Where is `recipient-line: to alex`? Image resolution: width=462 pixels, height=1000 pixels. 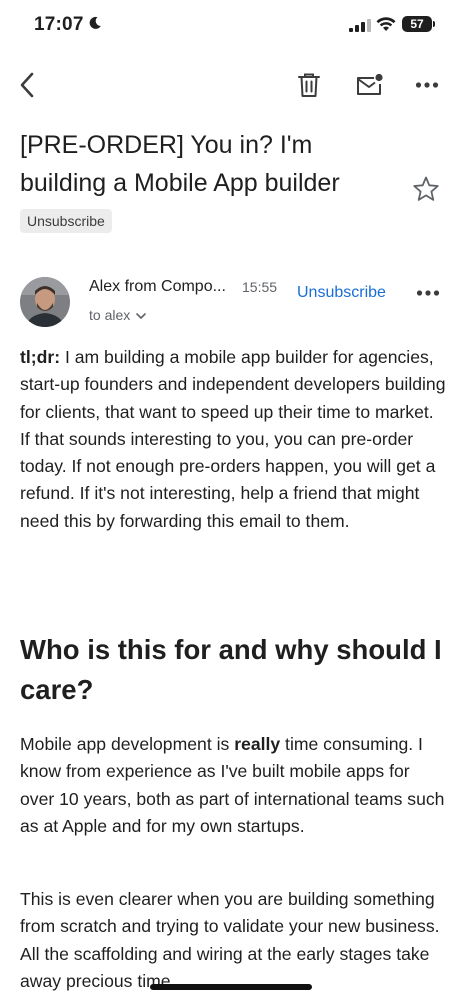 recipient-line: to alex is located at coordinates (109, 315).